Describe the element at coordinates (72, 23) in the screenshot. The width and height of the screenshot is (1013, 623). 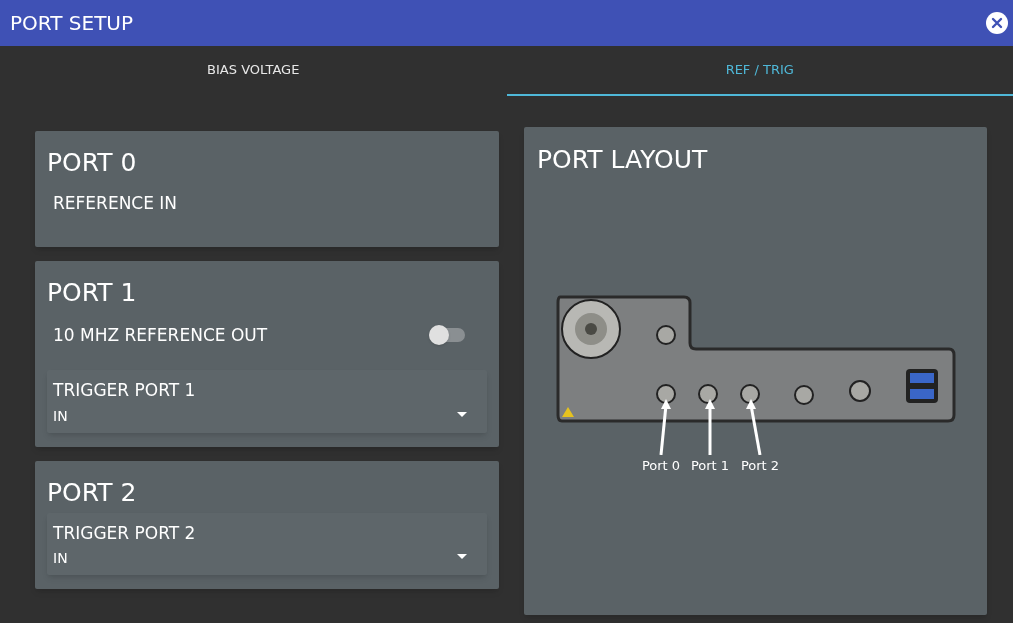
I see `dialog-title: PORT SETUP` at that location.